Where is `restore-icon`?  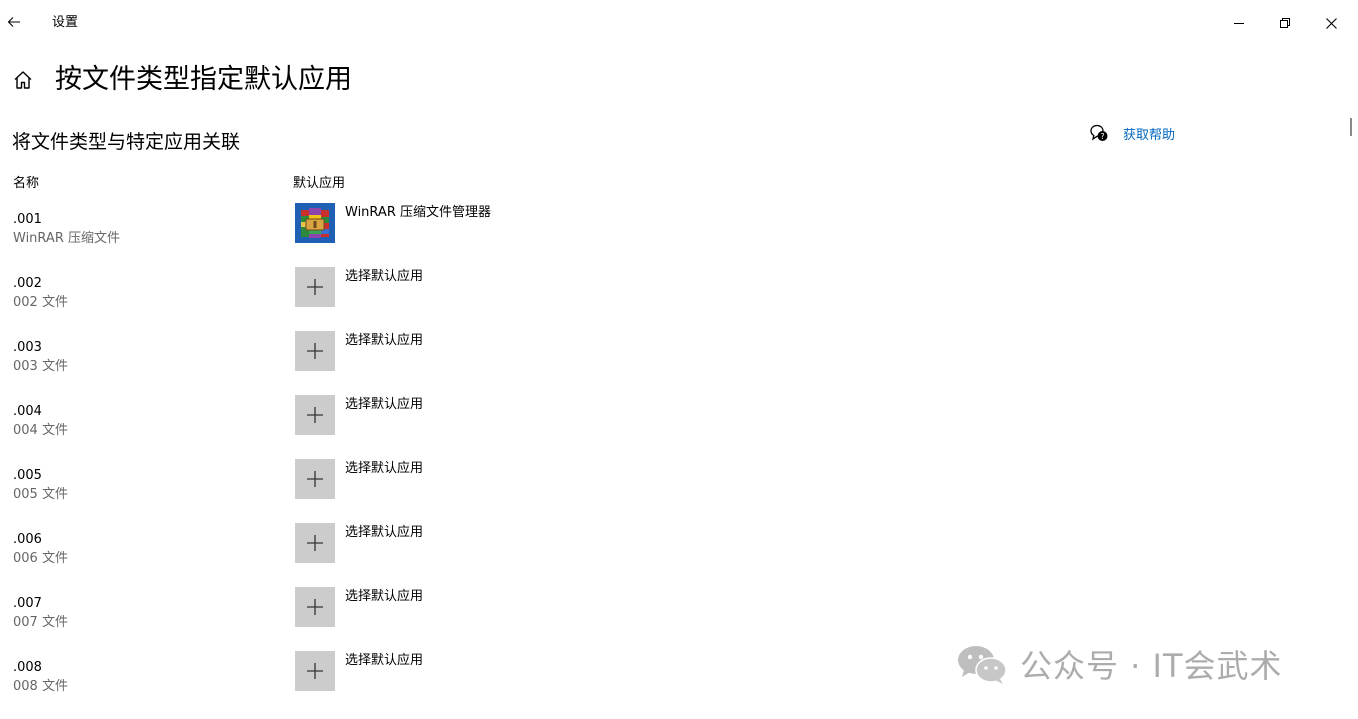 restore-icon is located at coordinates (1285, 23).